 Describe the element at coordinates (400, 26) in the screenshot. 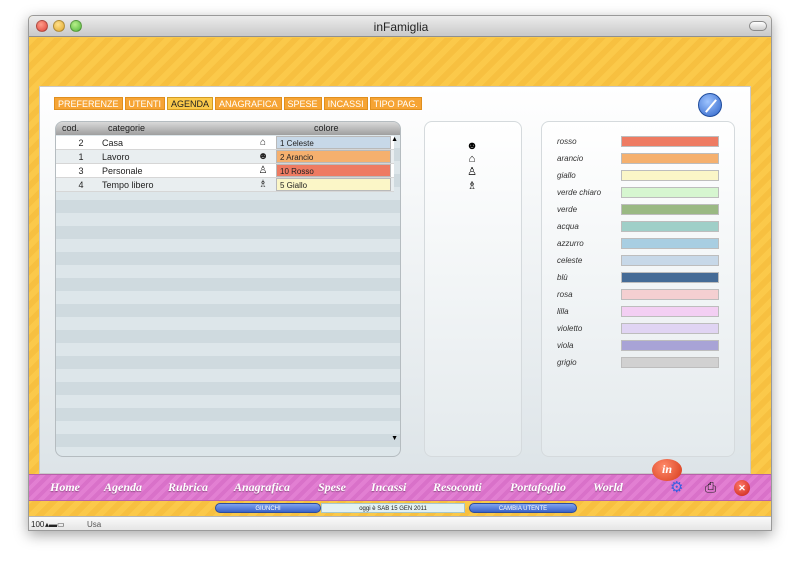

I see `title-bar: inFamiglia` at that location.